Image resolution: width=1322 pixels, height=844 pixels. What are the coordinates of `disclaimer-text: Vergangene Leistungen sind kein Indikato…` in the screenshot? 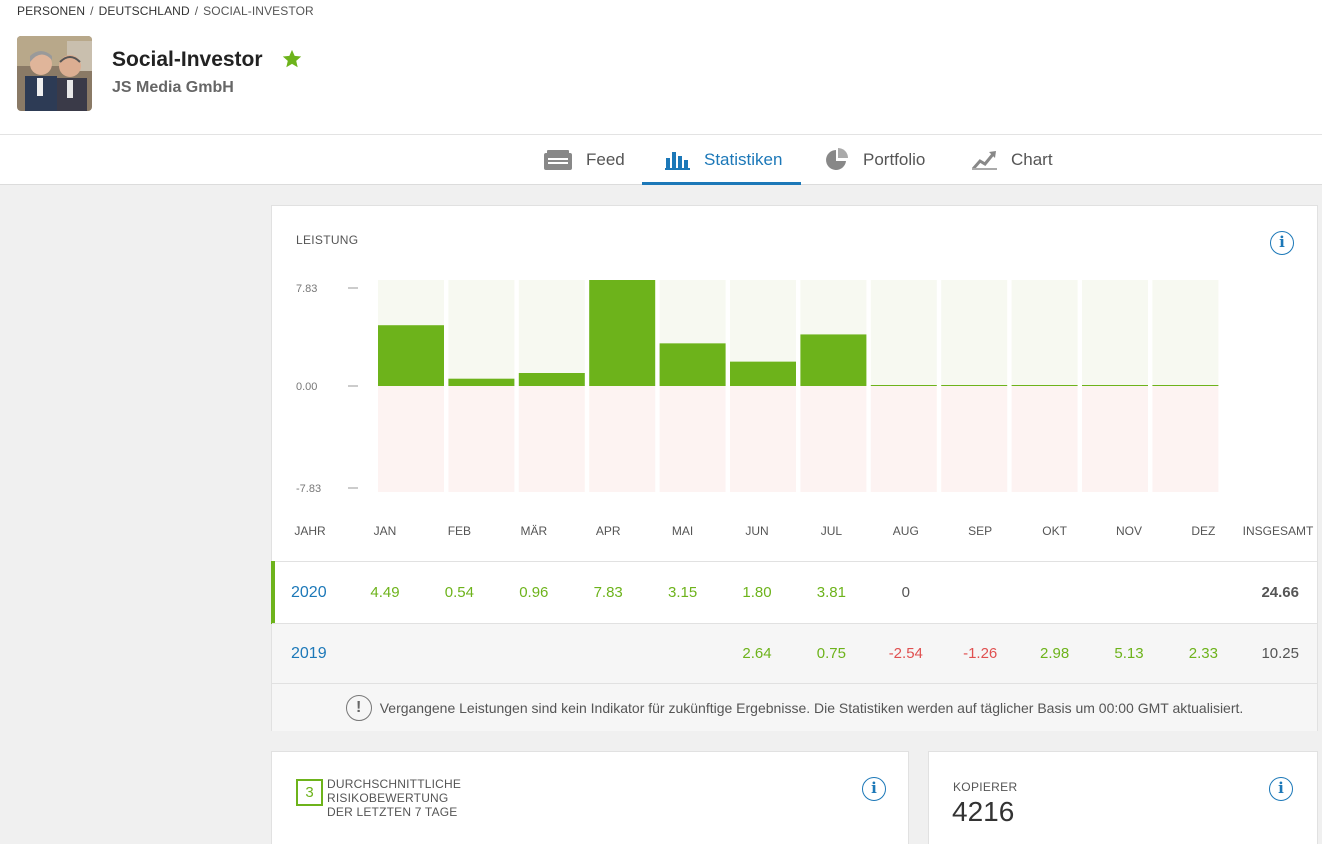 It's located at (811, 707).